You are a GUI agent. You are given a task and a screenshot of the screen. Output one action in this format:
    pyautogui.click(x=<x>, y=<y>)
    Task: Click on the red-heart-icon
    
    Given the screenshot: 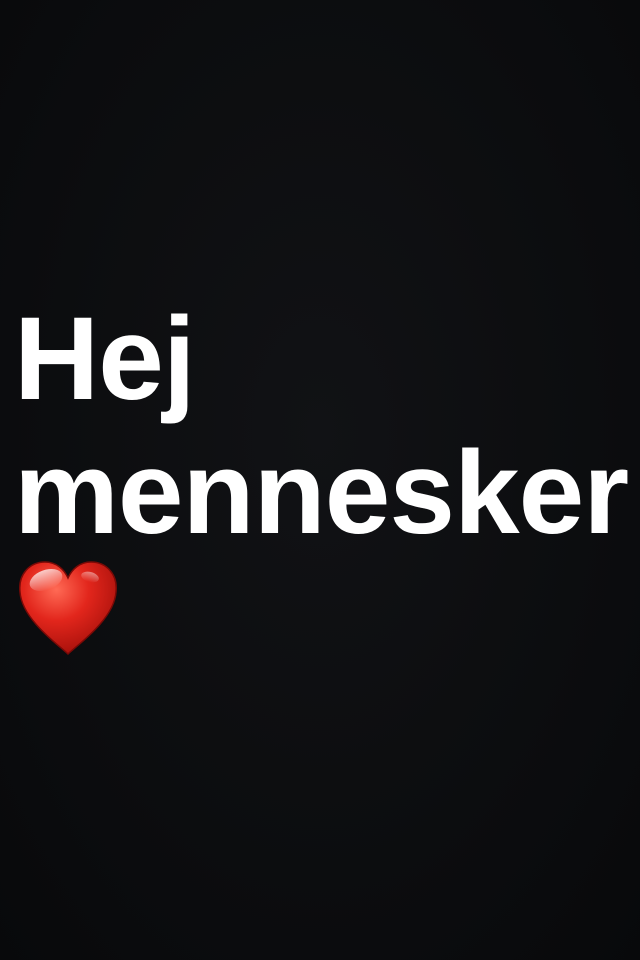 What is the action you would take?
    pyautogui.click(x=68, y=608)
    